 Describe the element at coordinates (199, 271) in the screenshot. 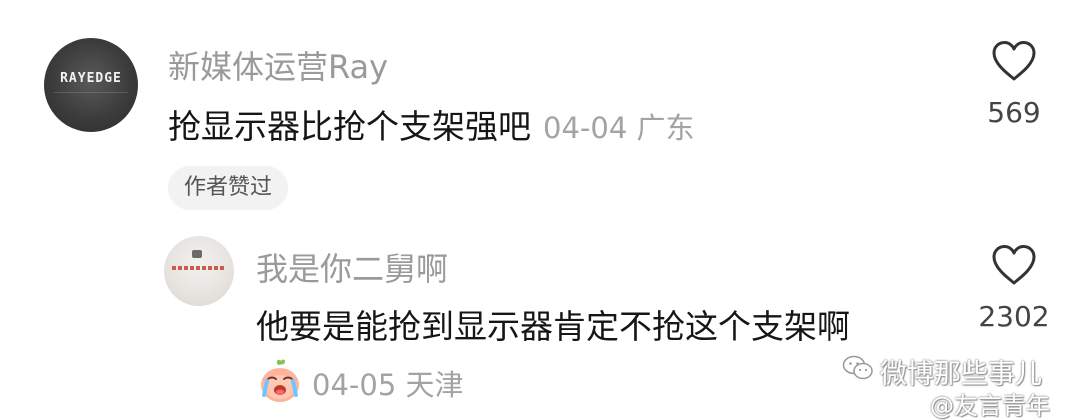

I see `reply-avatar` at that location.